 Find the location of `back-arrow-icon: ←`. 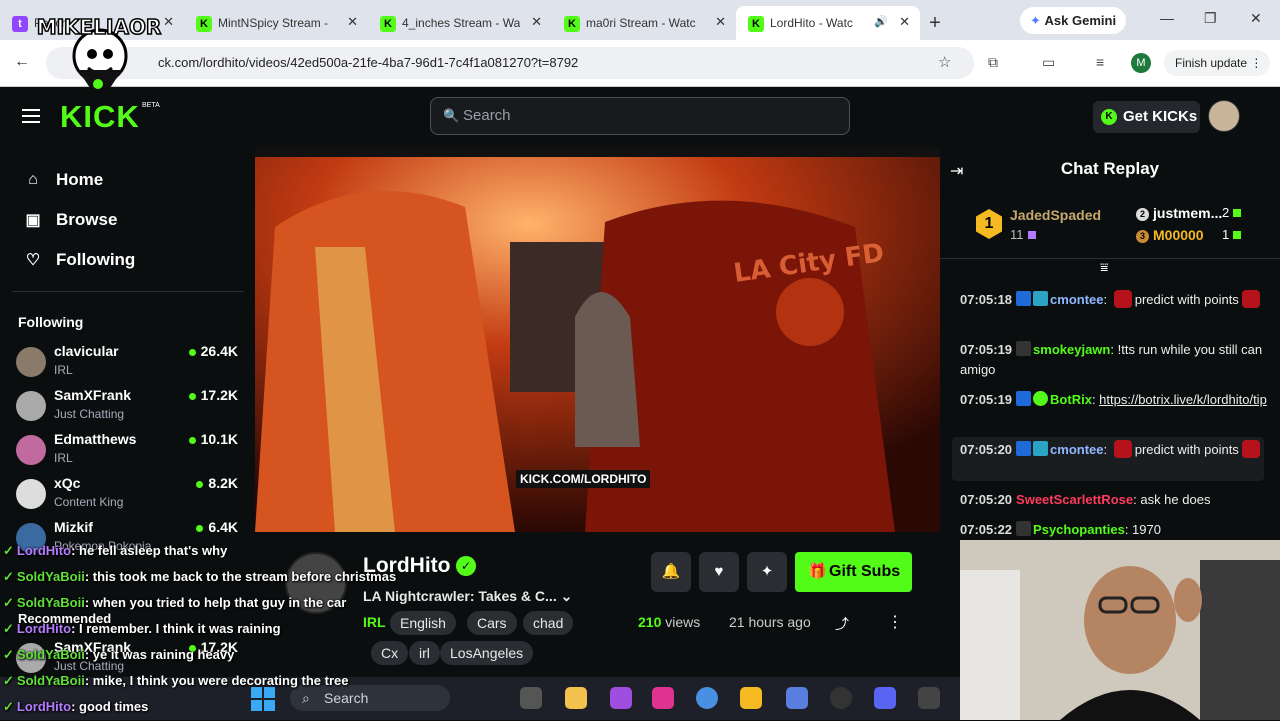

back-arrow-icon: ← is located at coordinates (22, 62).